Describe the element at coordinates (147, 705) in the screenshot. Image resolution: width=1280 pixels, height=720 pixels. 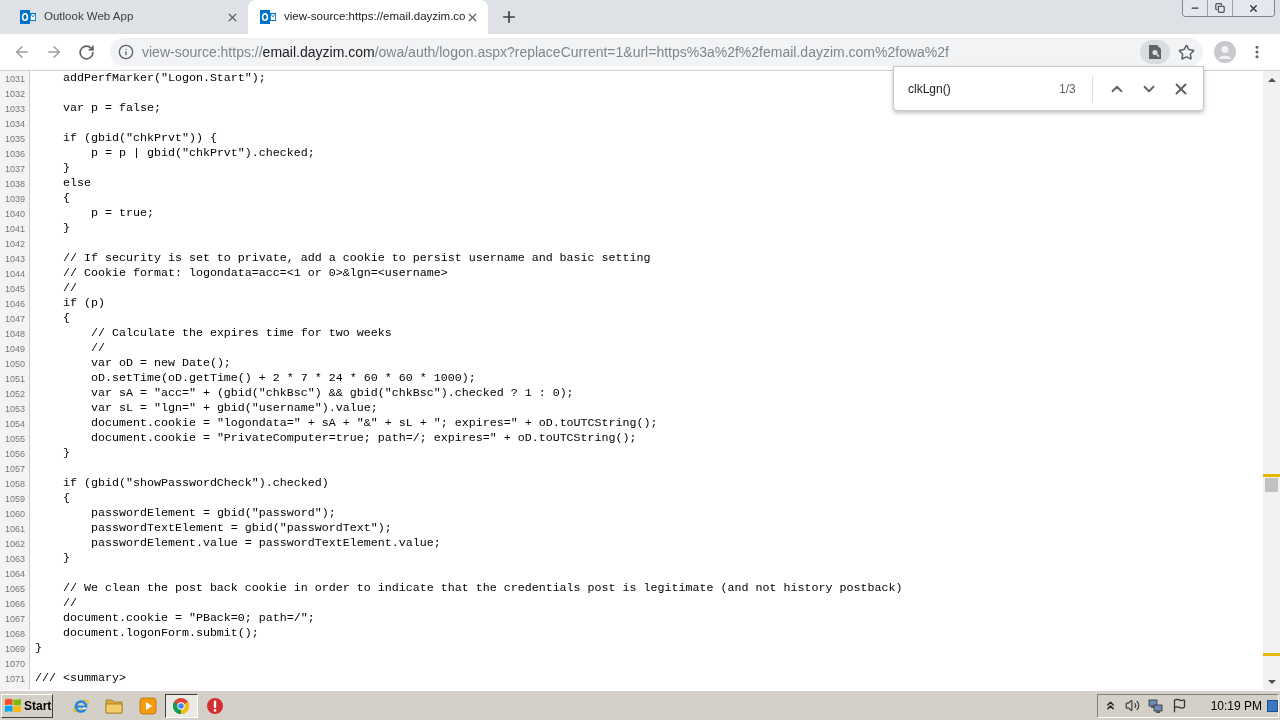
I see `media-player-icon` at that location.